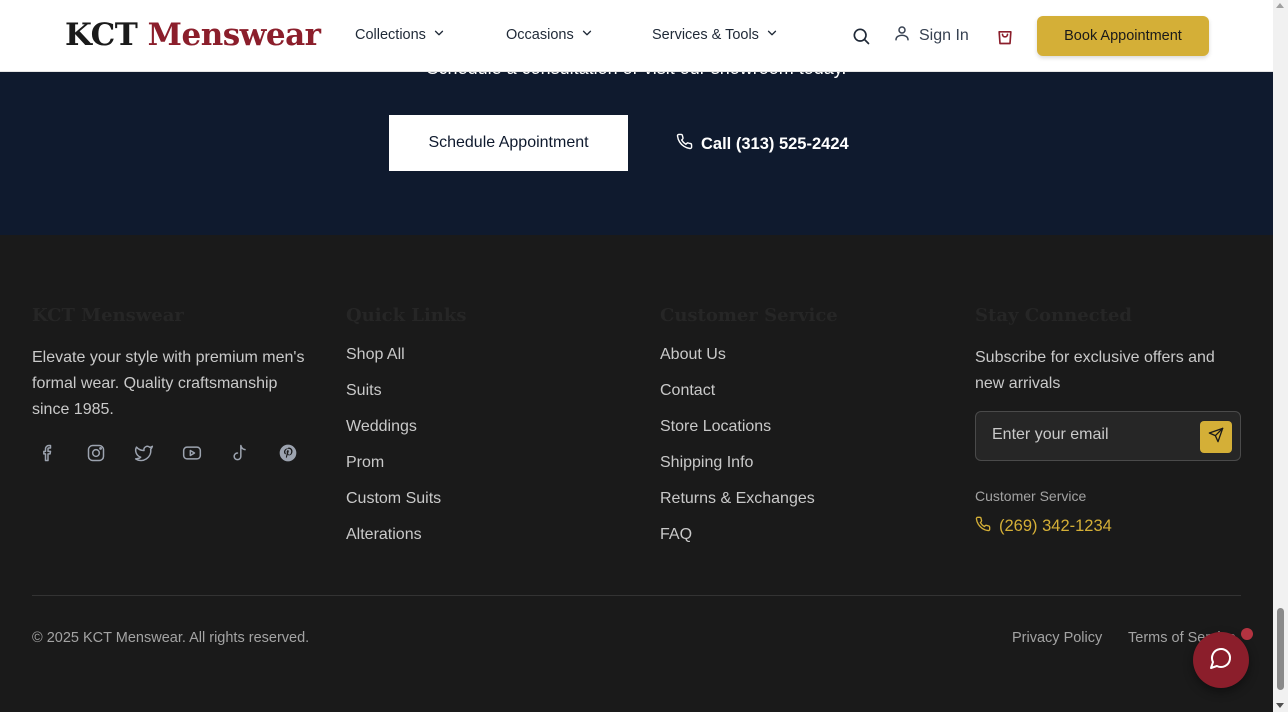 The height and width of the screenshot is (712, 1288). I want to click on customer-service-title: Customer Service, so click(749, 315).